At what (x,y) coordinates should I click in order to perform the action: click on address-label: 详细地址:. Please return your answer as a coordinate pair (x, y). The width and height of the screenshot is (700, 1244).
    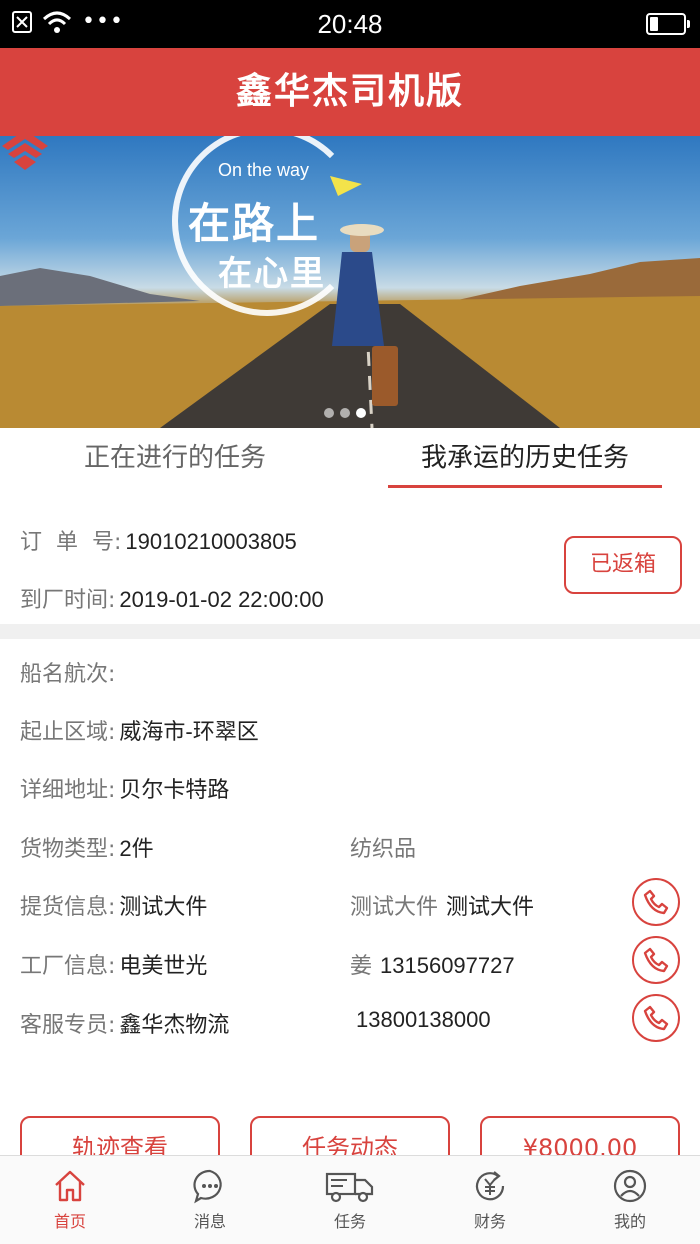
    Looking at the image, I should click on (68, 790).